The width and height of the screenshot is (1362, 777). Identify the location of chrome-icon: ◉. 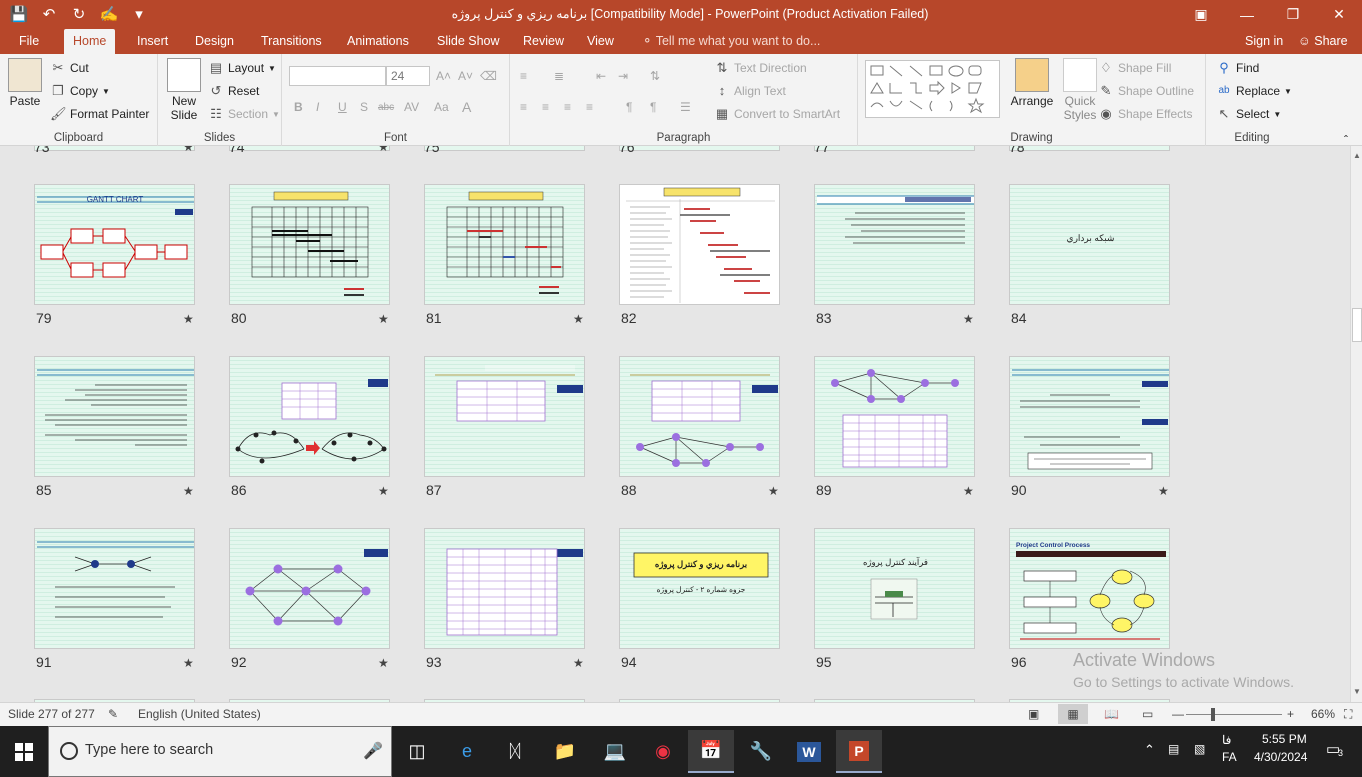
(663, 751).